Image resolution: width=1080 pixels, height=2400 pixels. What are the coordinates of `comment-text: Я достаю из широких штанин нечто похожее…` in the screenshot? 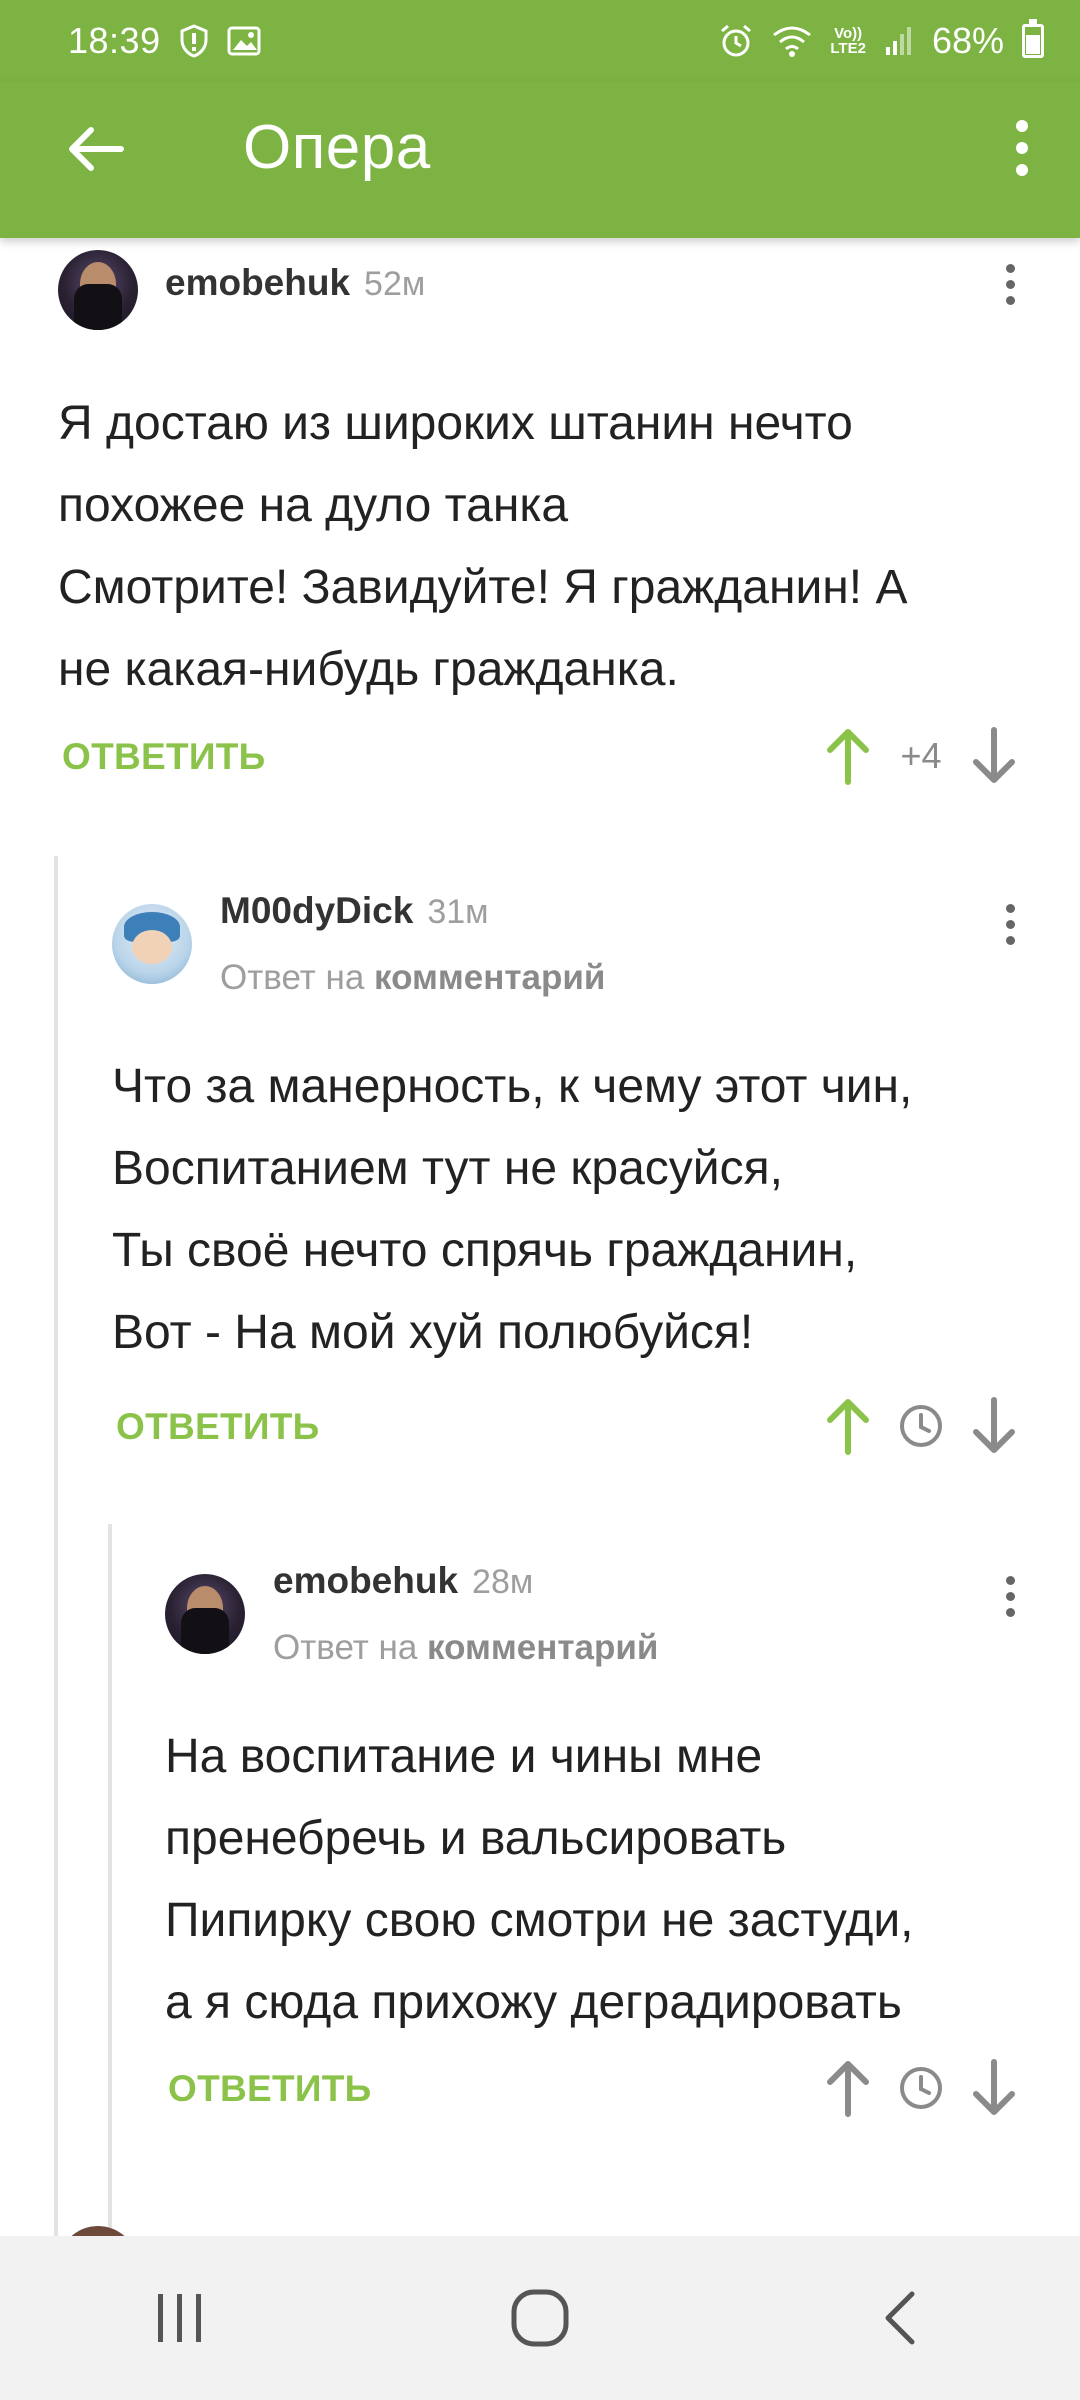 It's located at (483, 546).